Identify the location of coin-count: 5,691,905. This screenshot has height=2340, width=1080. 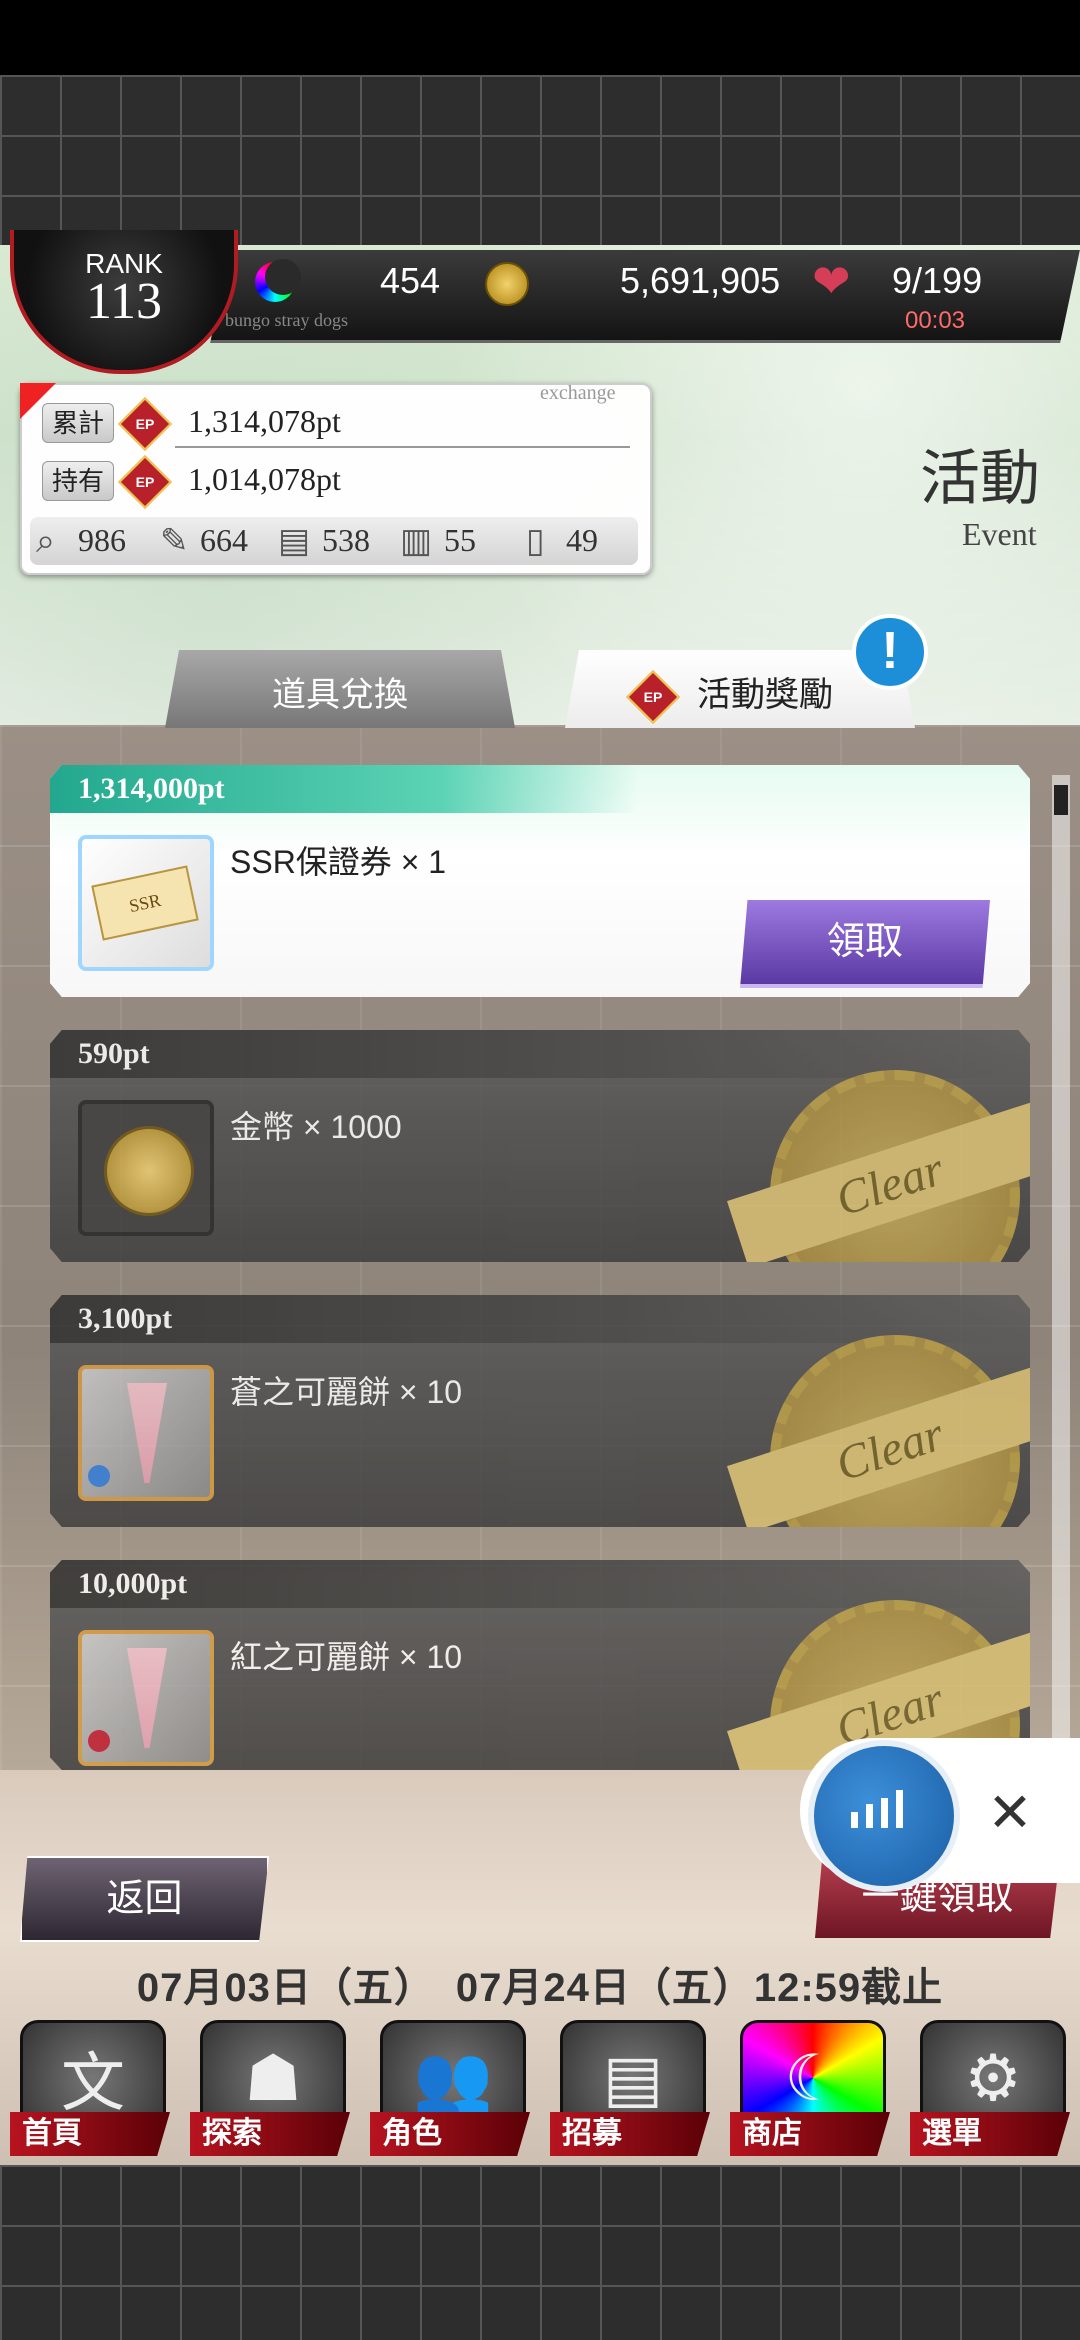
(700, 280).